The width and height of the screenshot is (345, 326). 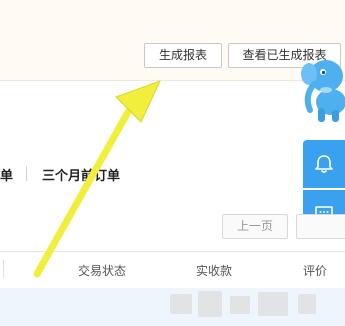 I want to click on column-divider, so click(x=3, y=269).